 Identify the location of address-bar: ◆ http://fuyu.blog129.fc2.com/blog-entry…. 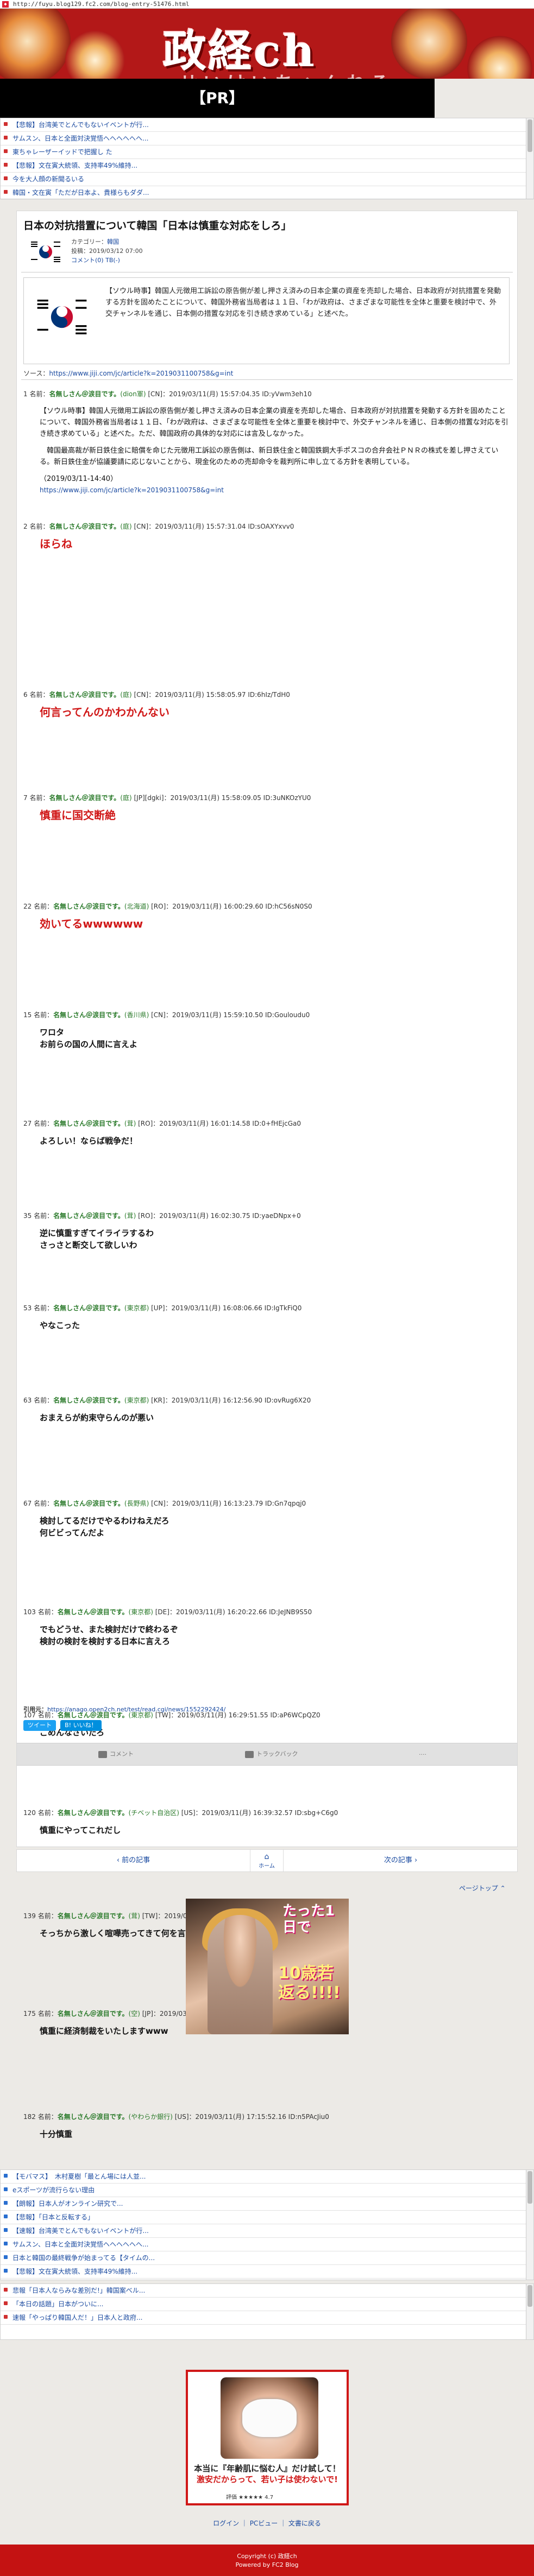
(267, 5).